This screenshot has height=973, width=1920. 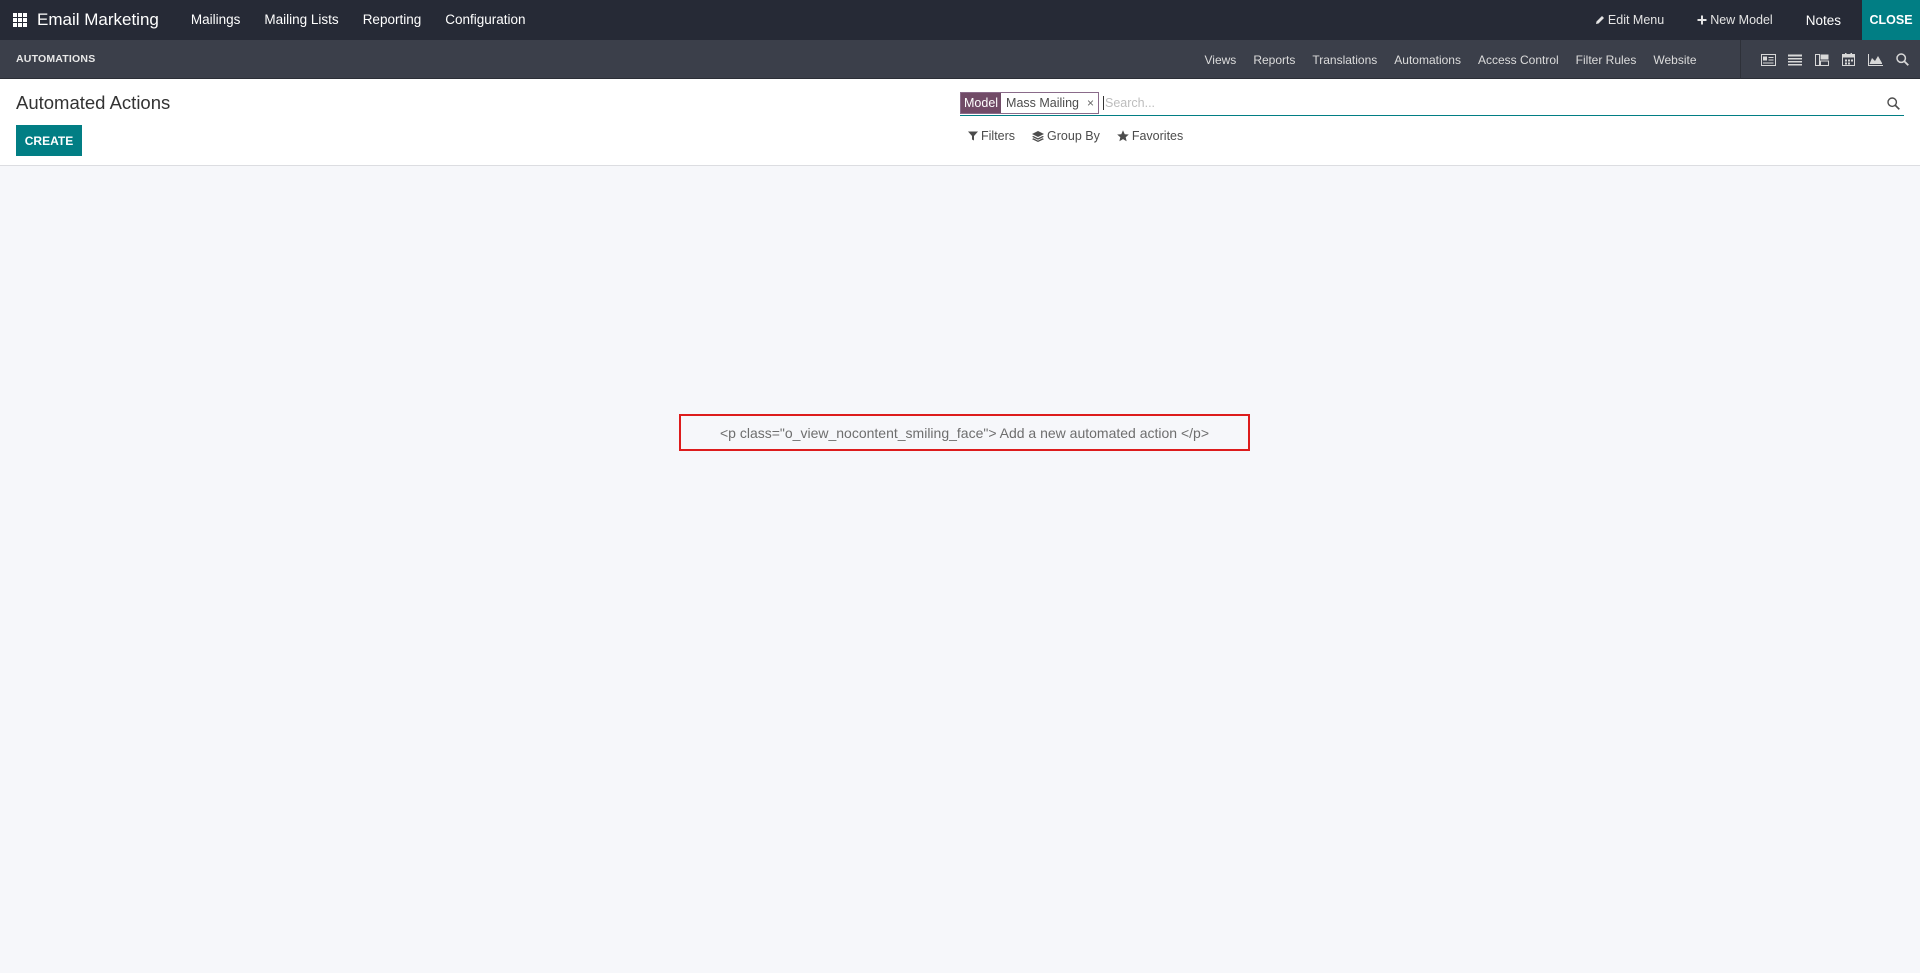 What do you see at coordinates (98, 20) in the screenshot?
I see `app-title: Email Marketing` at bounding box center [98, 20].